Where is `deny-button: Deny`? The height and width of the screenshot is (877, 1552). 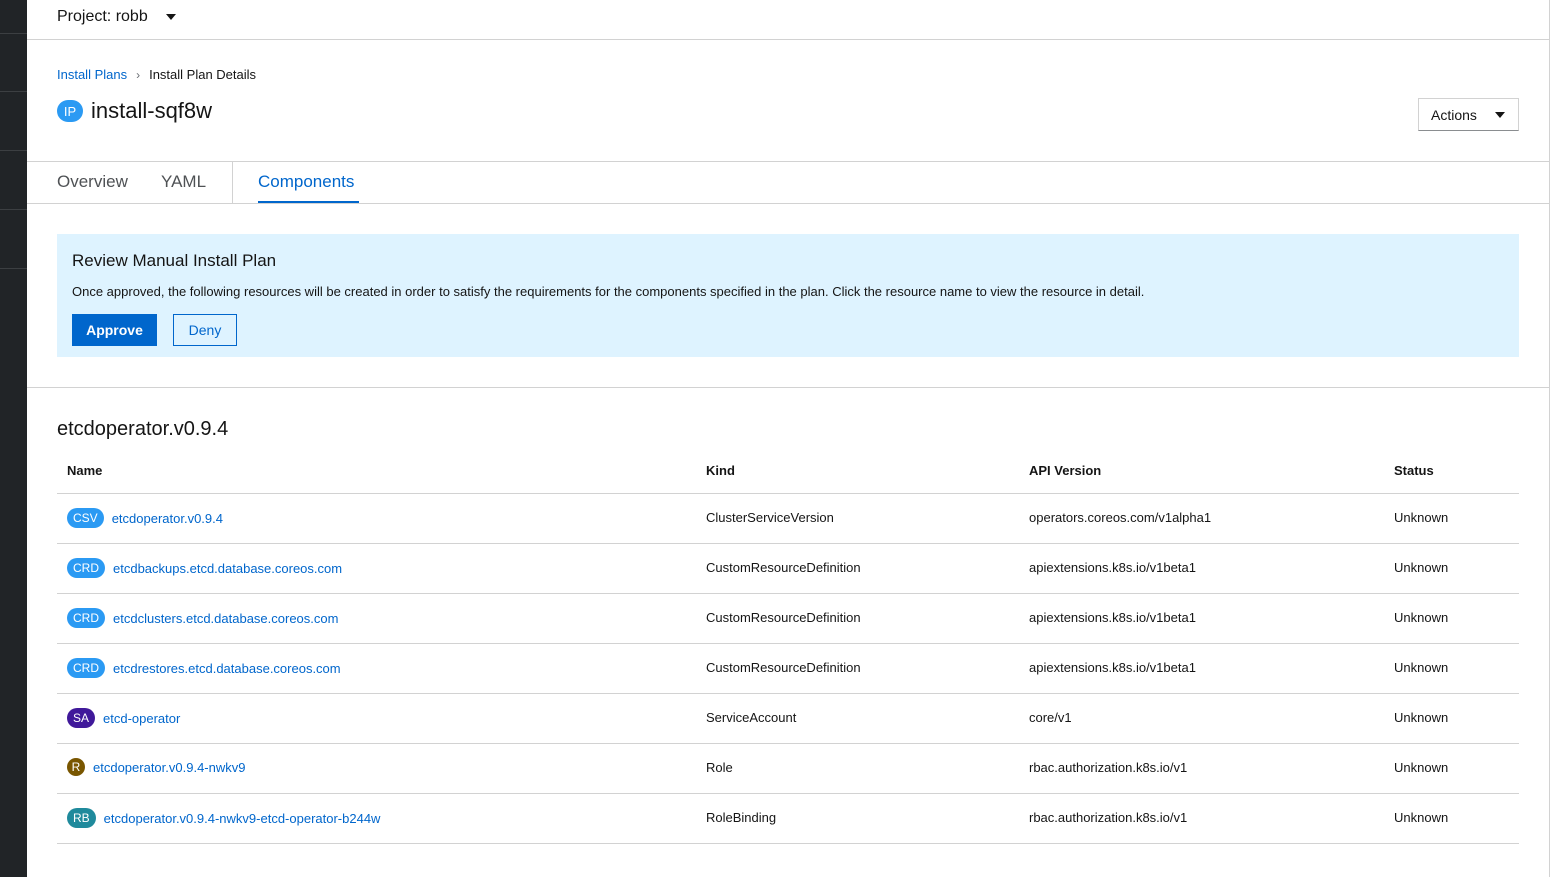
deny-button: Deny is located at coordinates (205, 330).